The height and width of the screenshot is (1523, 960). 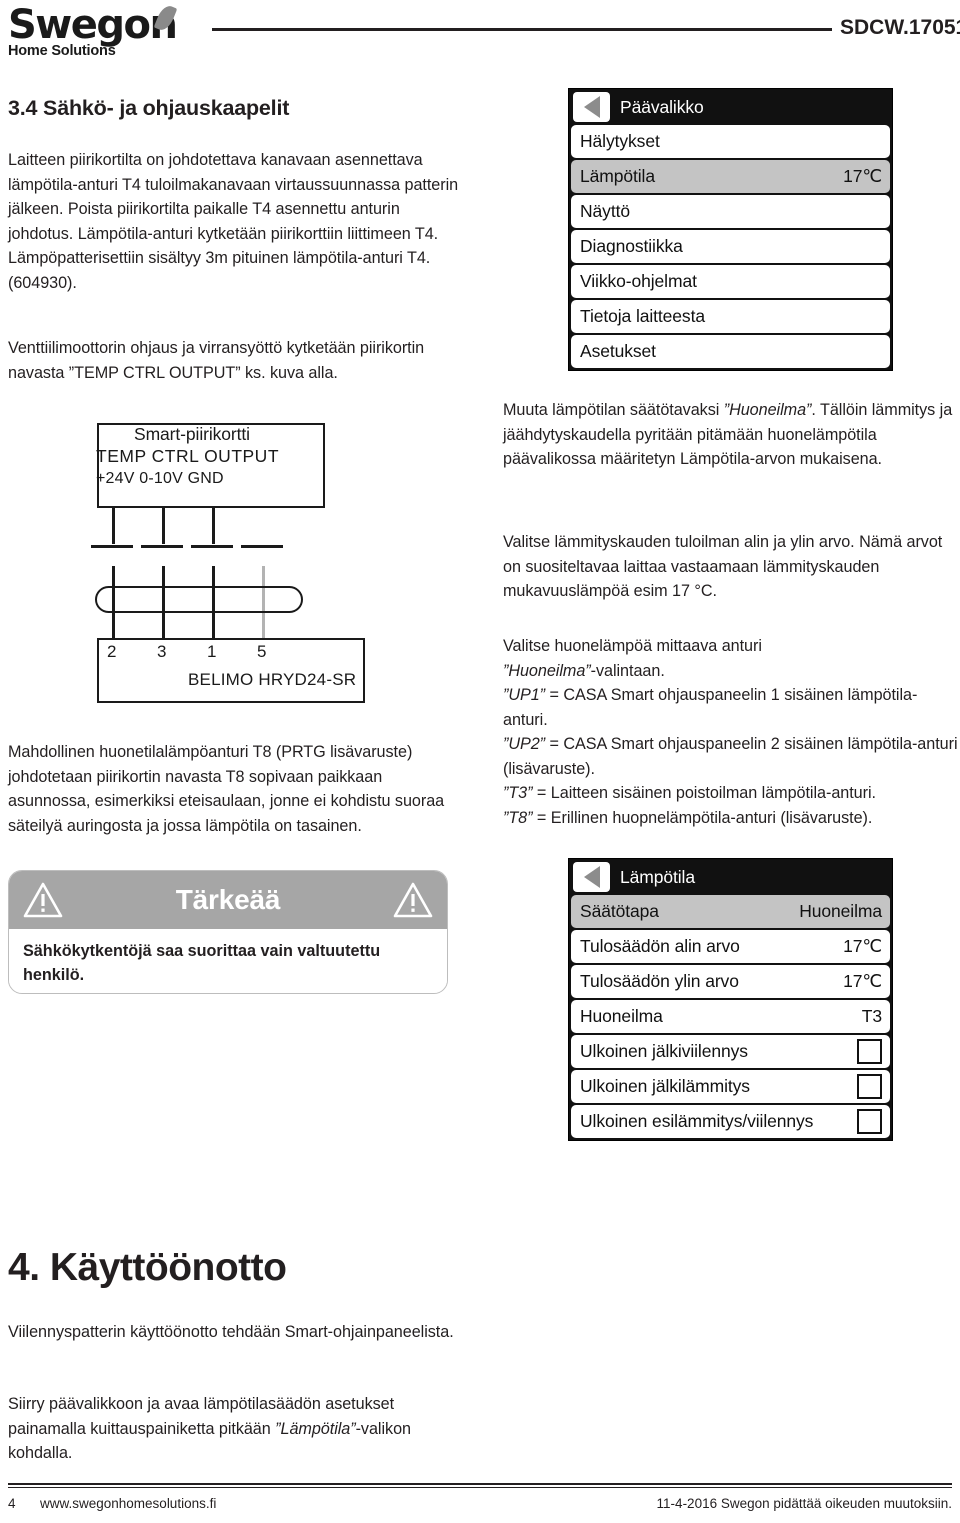 I want to click on sensor-line: ”Huoneilma”-valintaan., so click(x=730, y=671).